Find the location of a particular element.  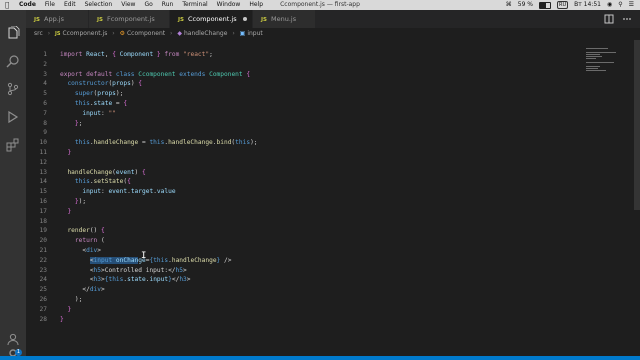

search-icon is located at coordinates (13, 61).